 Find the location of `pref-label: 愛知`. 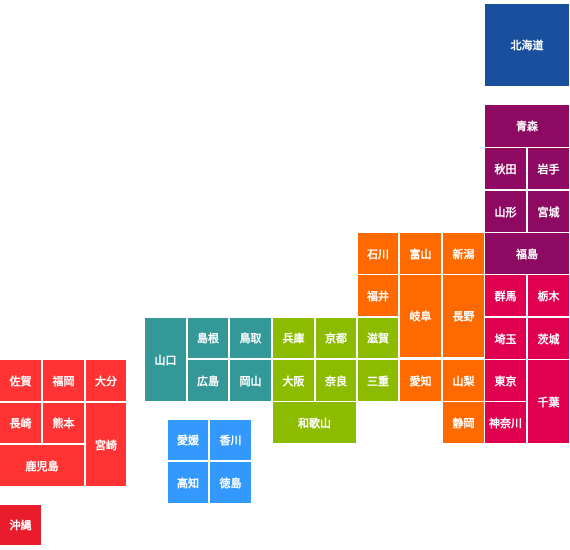

pref-label: 愛知 is located at coordinates (420, 381).